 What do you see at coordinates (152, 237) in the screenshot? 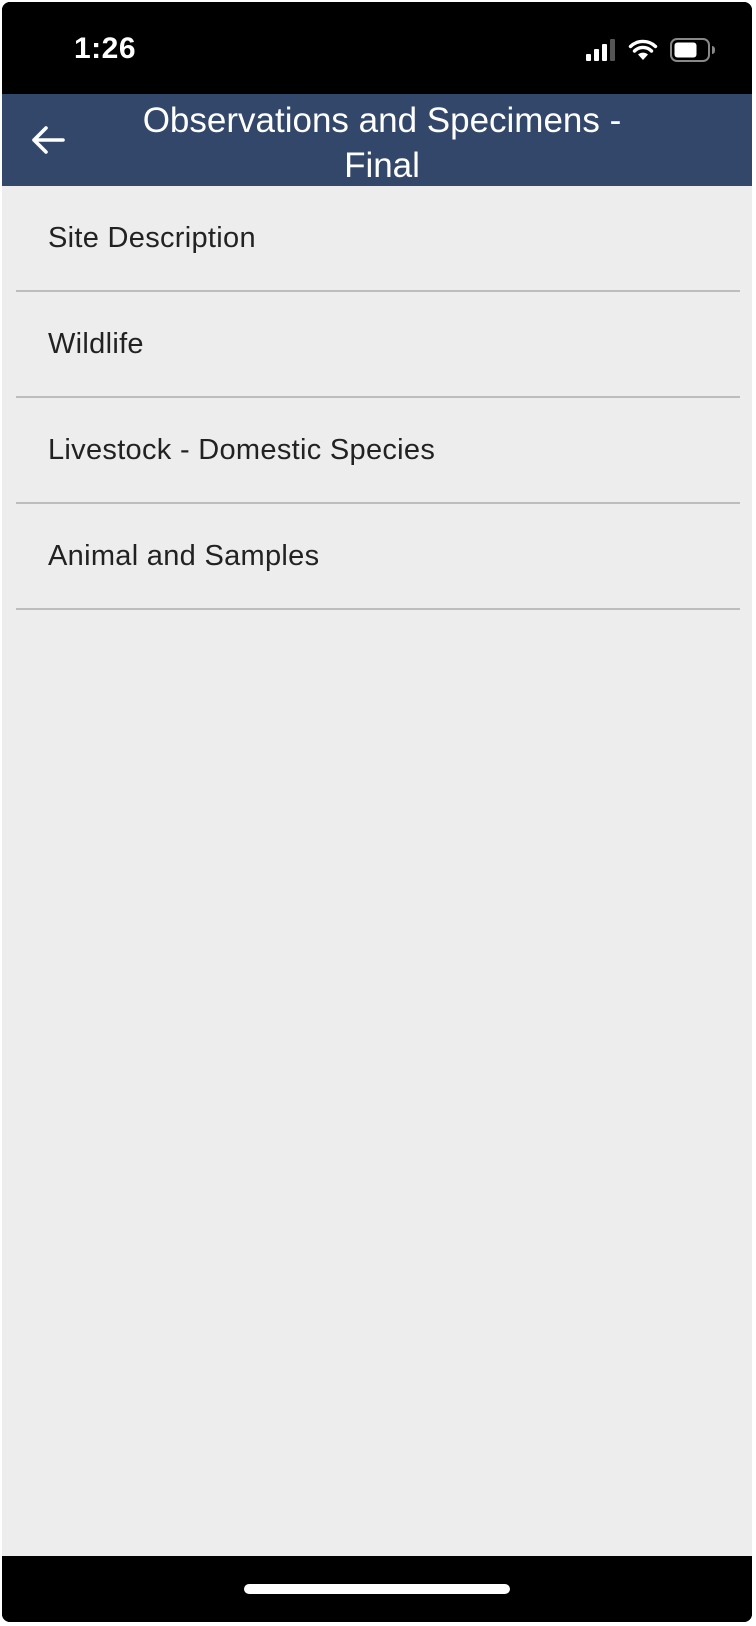
I see `list-item-label: Site Description` at bounding box center [152, 237].